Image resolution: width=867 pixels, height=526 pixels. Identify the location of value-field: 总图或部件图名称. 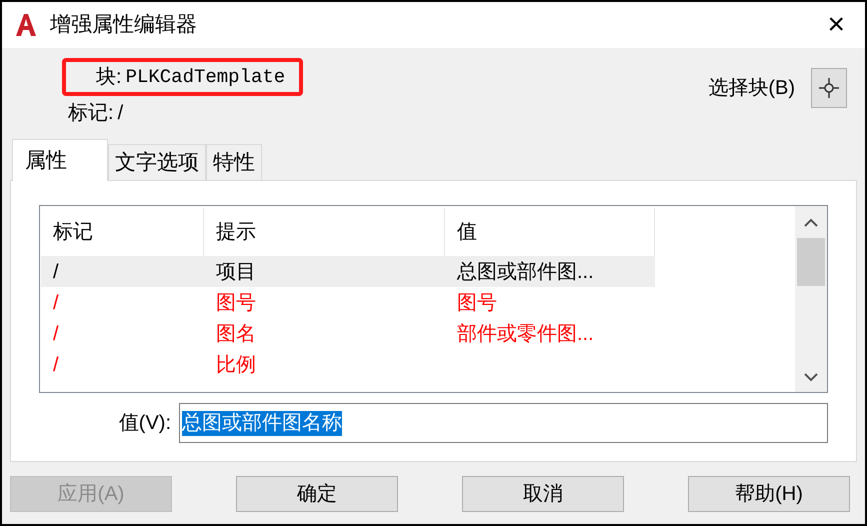
(503, 423).